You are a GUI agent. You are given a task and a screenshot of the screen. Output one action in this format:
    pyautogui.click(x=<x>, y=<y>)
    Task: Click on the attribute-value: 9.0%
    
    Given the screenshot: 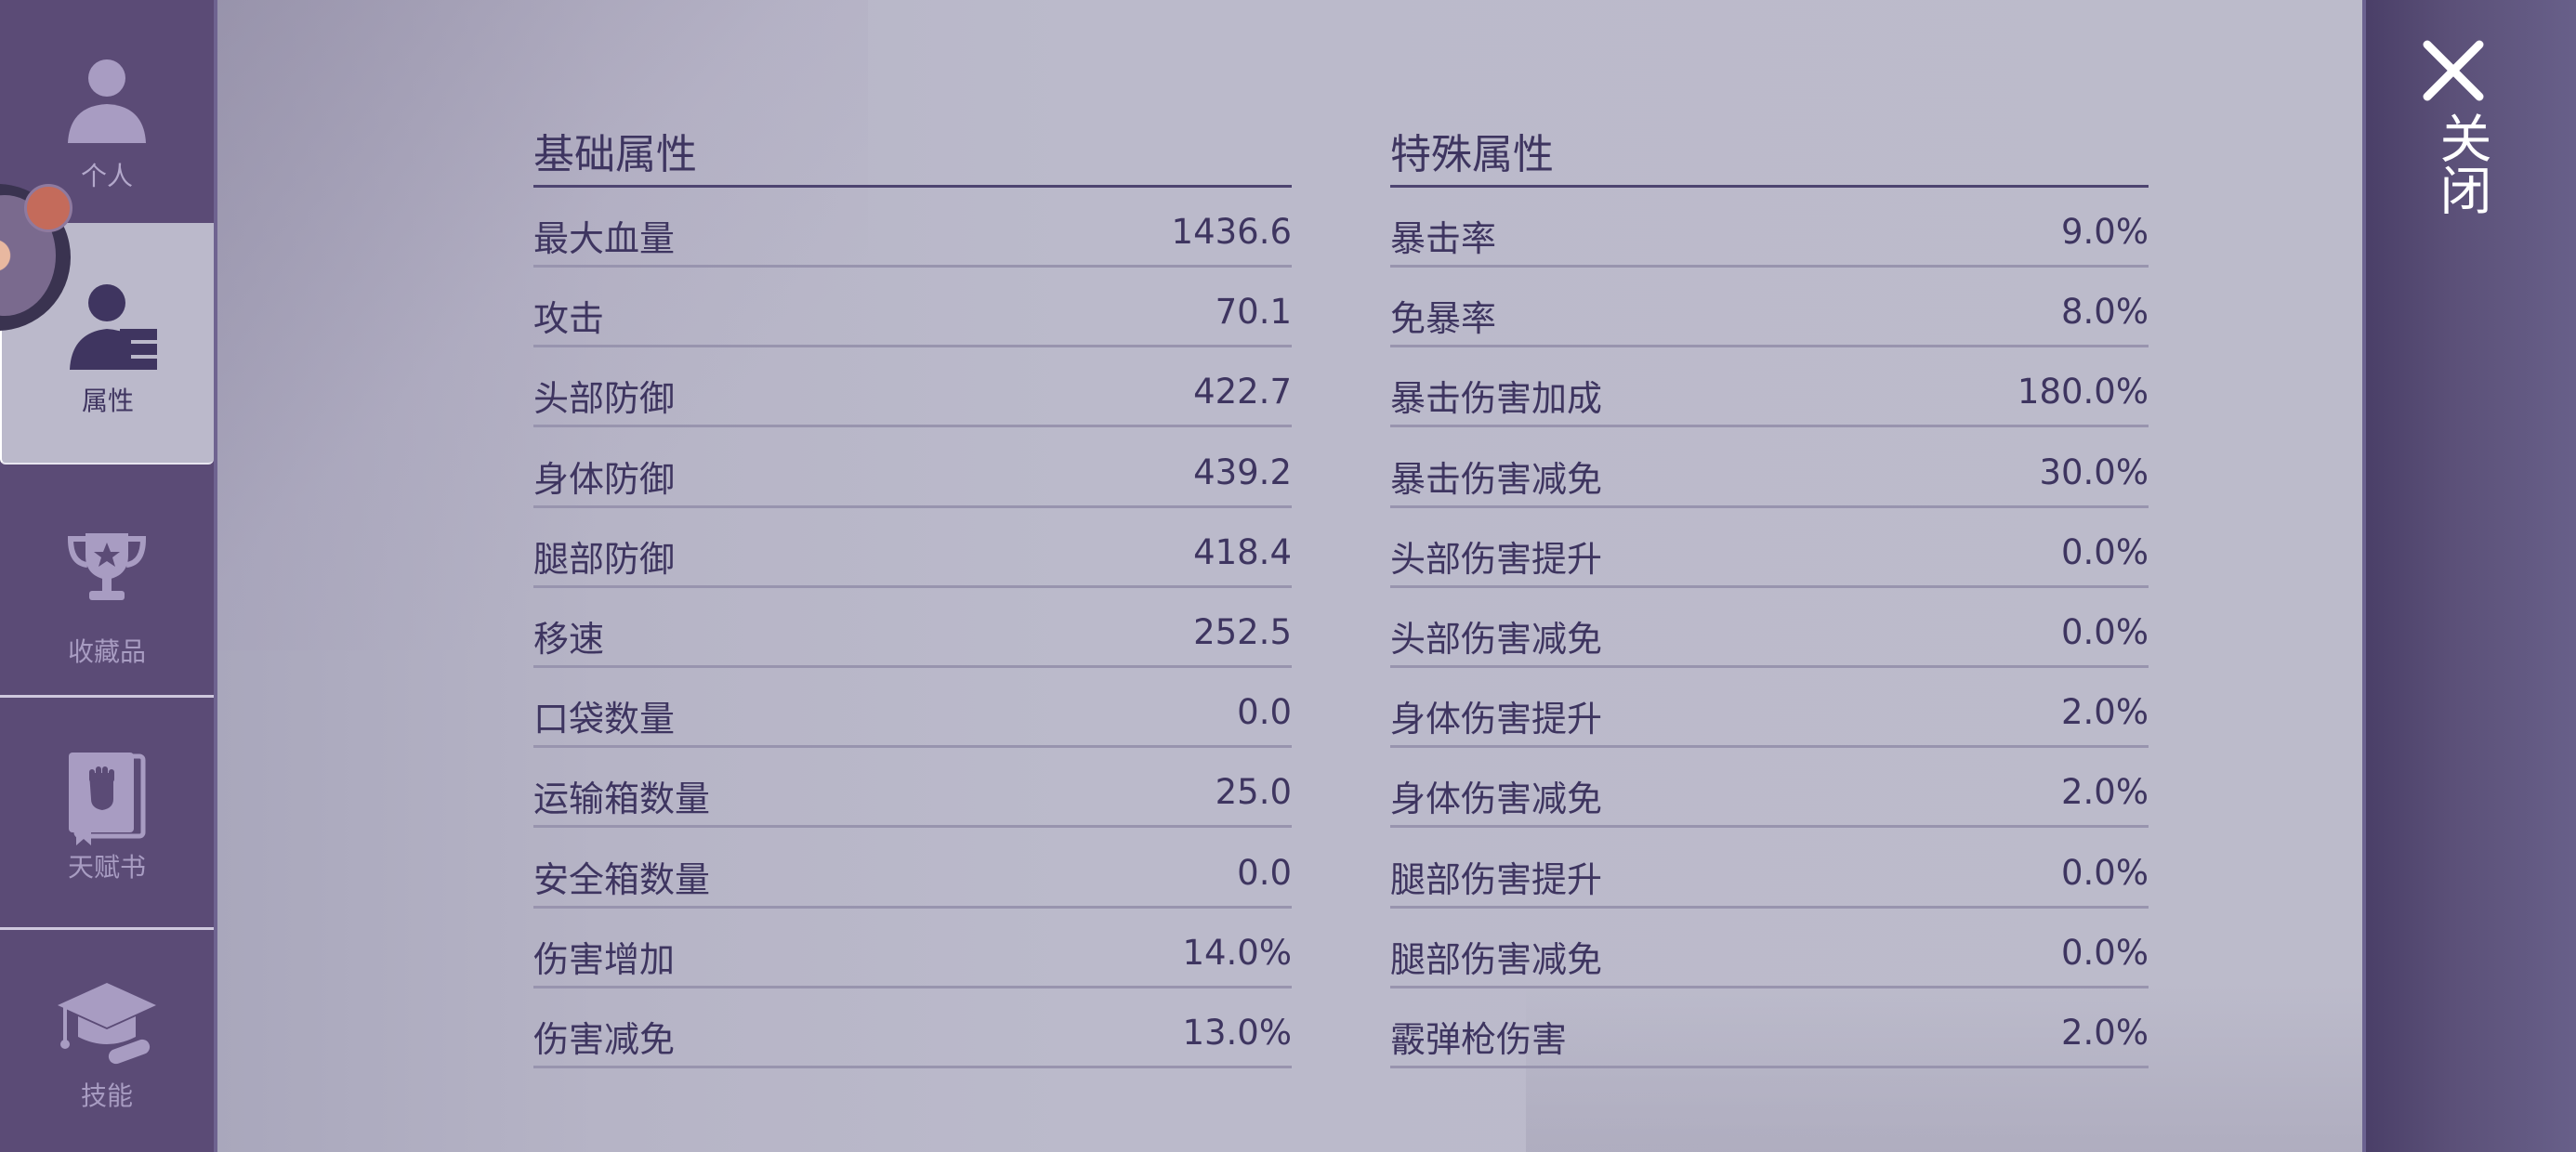 What is the action you would take?
    pyautogui.click(x=2105, y=232)
    